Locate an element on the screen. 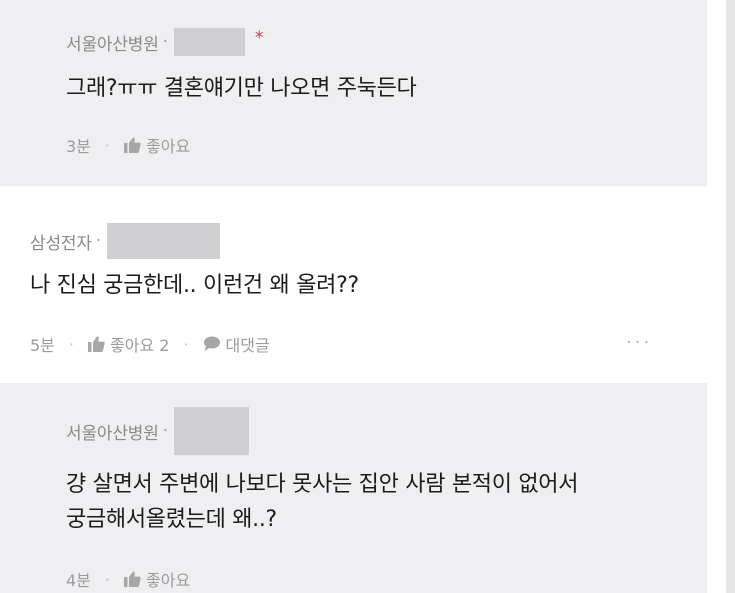 The image size is (735, 593). comment-text: 그래?ㅠㅠ 결혼얘기만 나오면 주눅든다 is located at coordinates (241, 88).